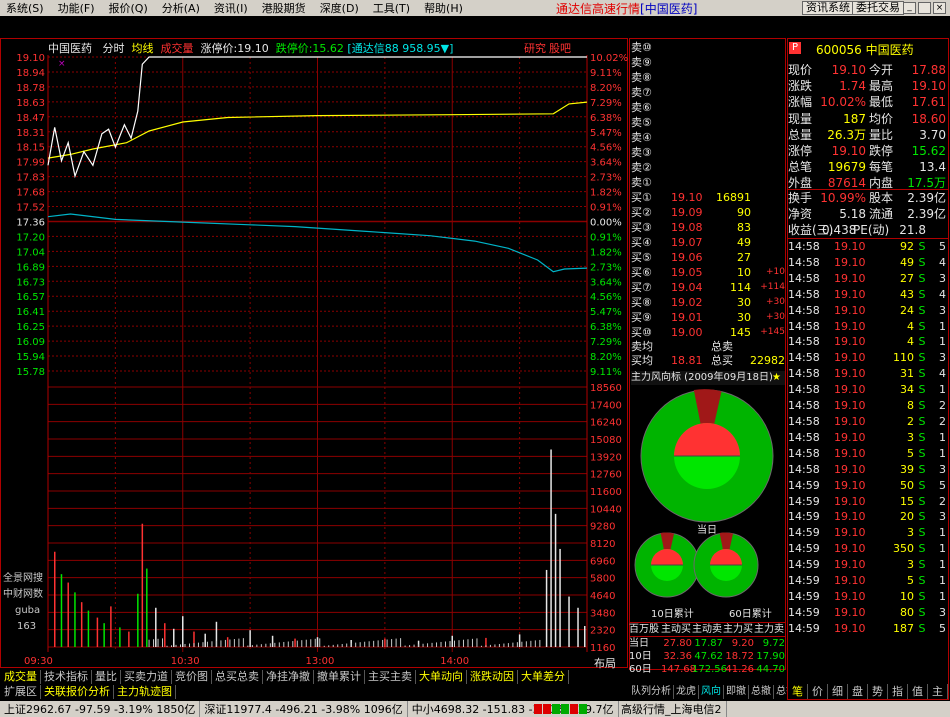 Image resolution: width=950 pixels, height=717 pixels. I want to click on tick-row: 14:58 19.10 5 S 1, so click(867, 453).